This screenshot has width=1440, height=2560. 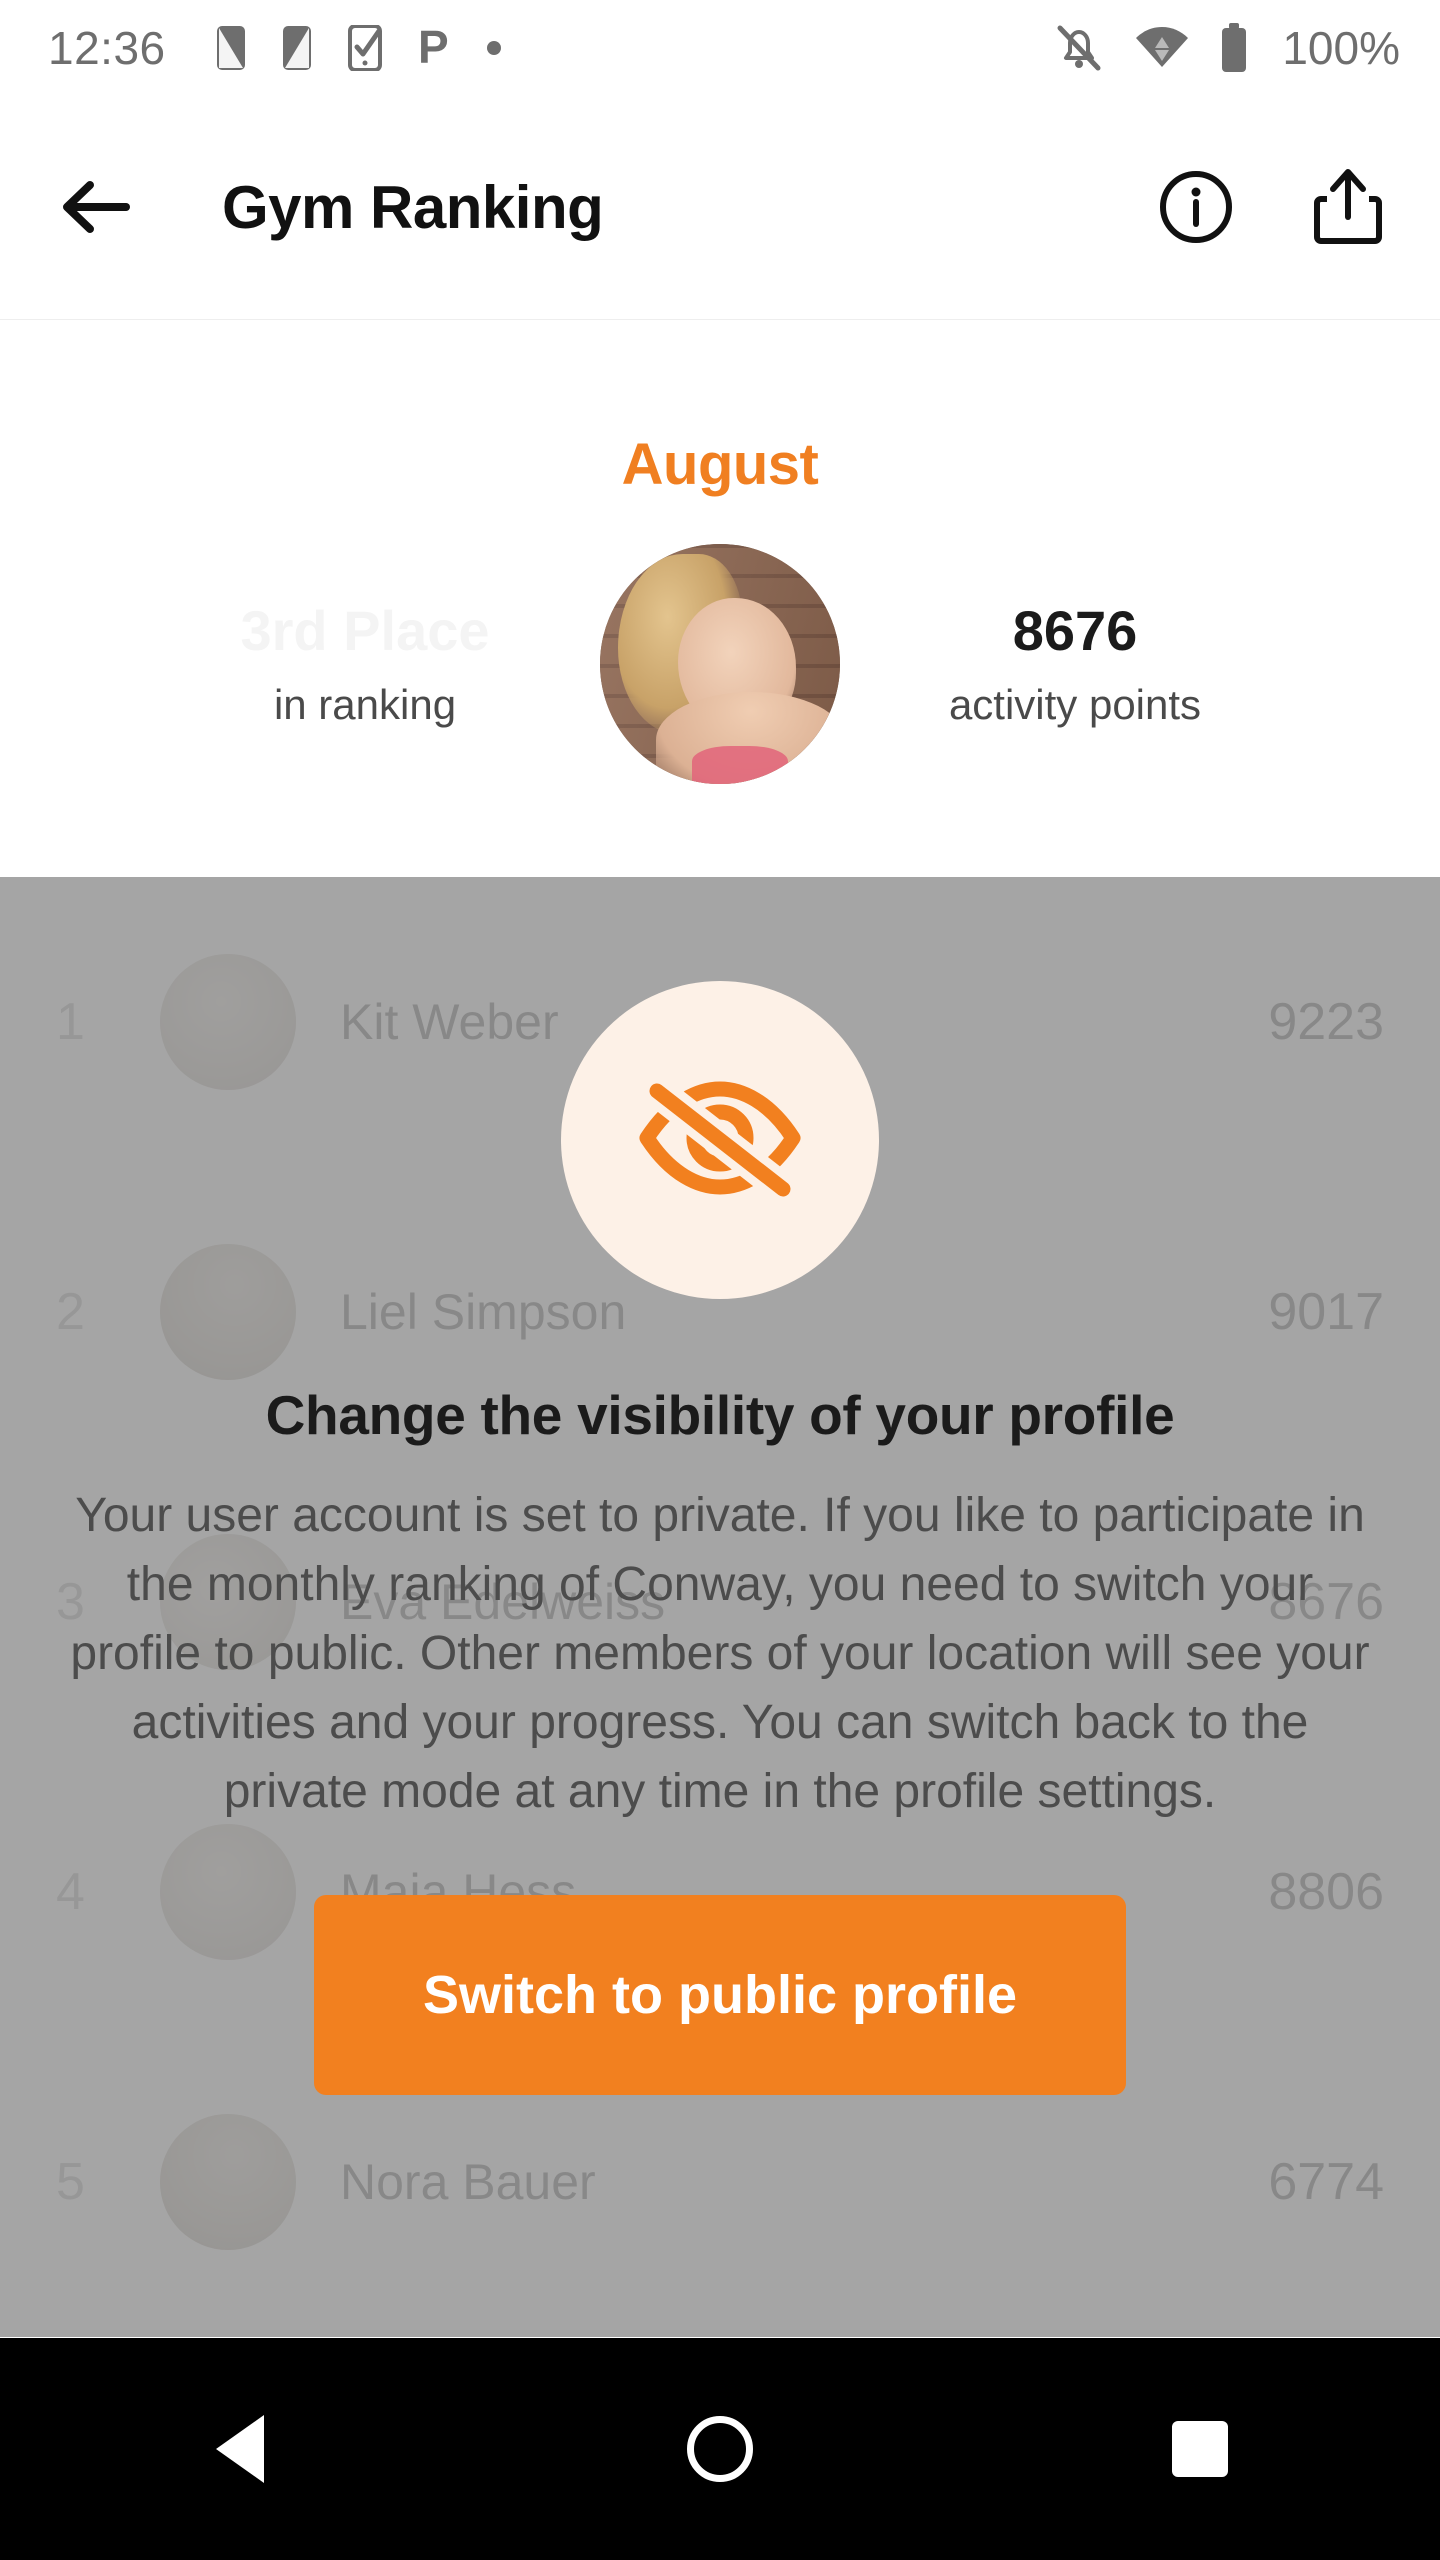 What do you see at coordinates (95, 207) in the screenshot?
I see `arrow-left-icon` at bounding box center [95, 207].